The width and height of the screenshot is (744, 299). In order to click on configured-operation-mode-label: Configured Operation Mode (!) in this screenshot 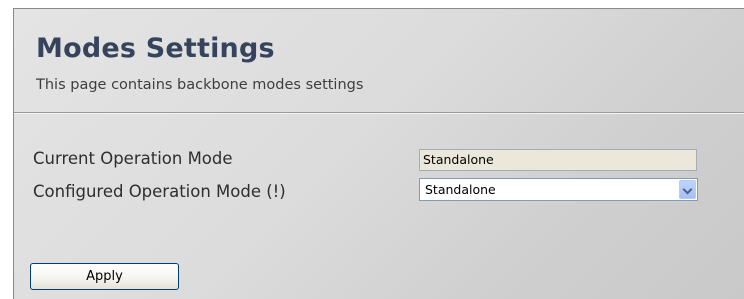, I will do `click(159, 191)`.